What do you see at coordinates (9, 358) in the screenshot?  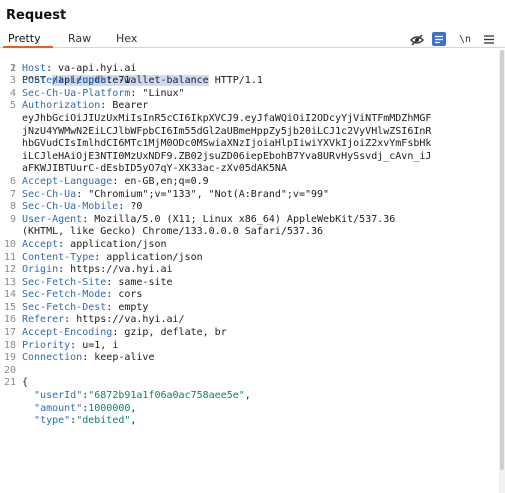 I see `line-number: 19` at bounding box center [9, 358].